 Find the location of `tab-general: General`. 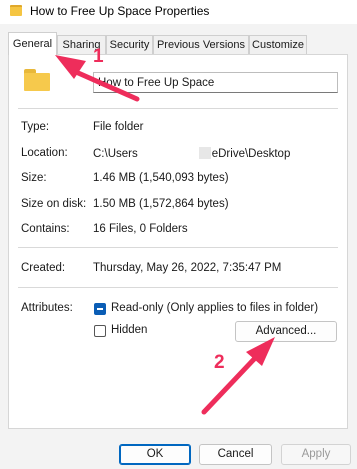

tab-general: General is located at coordinates (32, 43).